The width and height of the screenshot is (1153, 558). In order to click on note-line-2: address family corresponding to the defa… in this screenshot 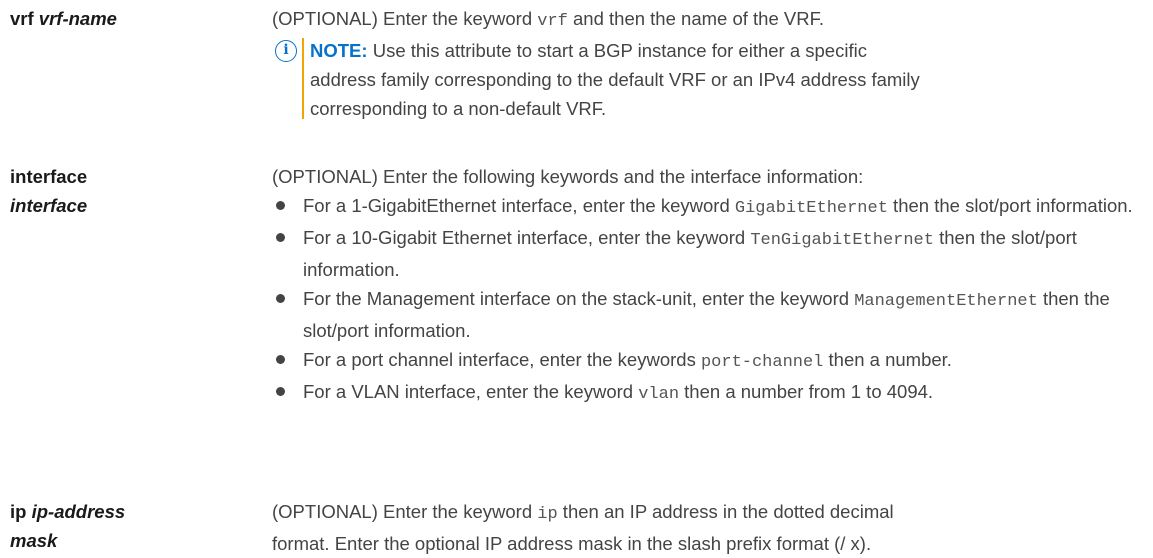, I will do `click(615, 79)`.